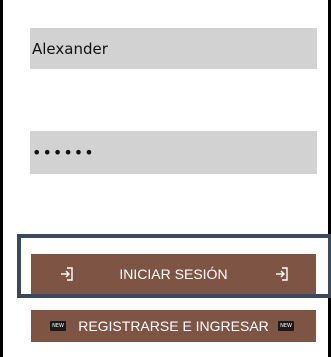 The height and width of the screenshot is (357, 331). What do you see at coordinates (70, 48) in the screenshot?
I see `username-value: Alexander` at bounding box center [70, 48].